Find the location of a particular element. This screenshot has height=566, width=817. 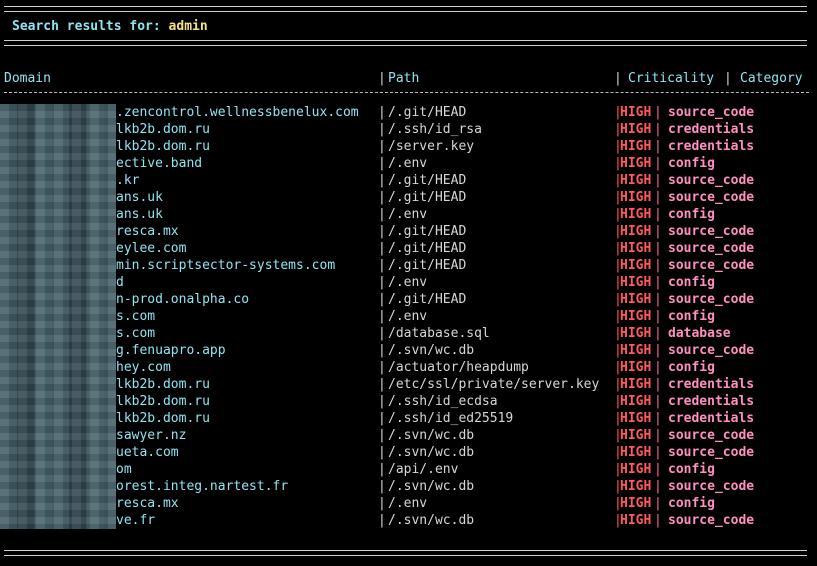

row-domain: .zencontrol.wellnessbenelux.com is located at coordinates (237, 112).